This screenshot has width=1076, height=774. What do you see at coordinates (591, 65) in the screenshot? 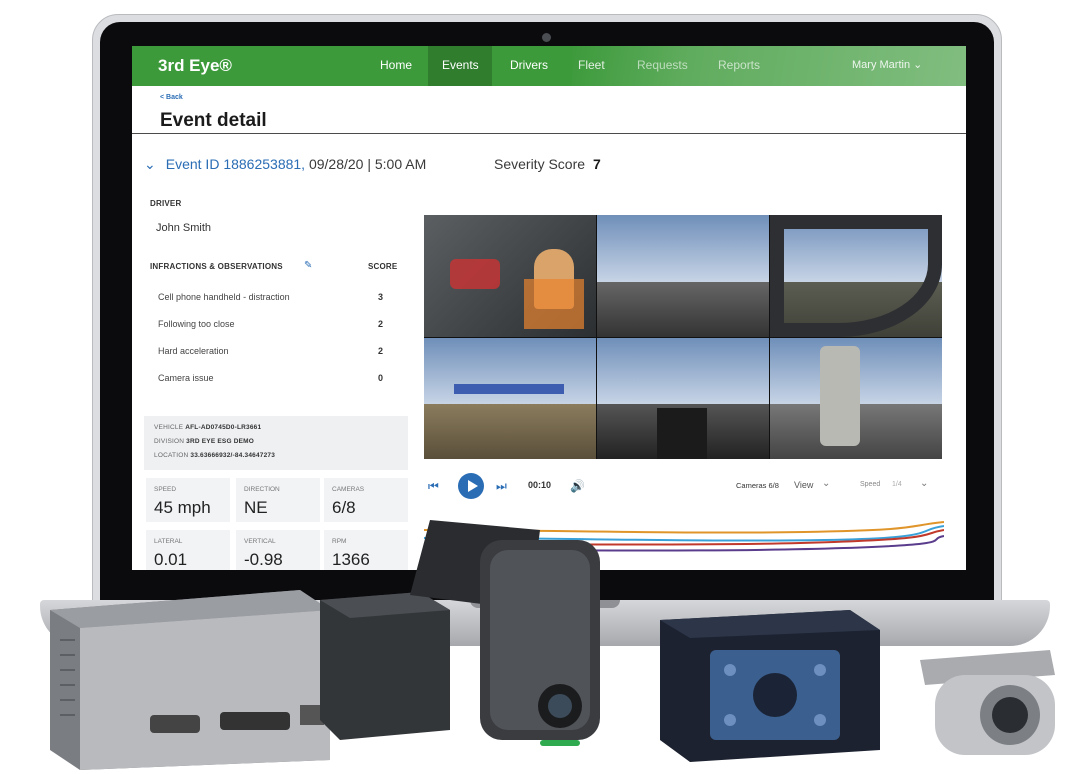
I see `nav-fleet: Fleet` at bounding box center [591, 65].